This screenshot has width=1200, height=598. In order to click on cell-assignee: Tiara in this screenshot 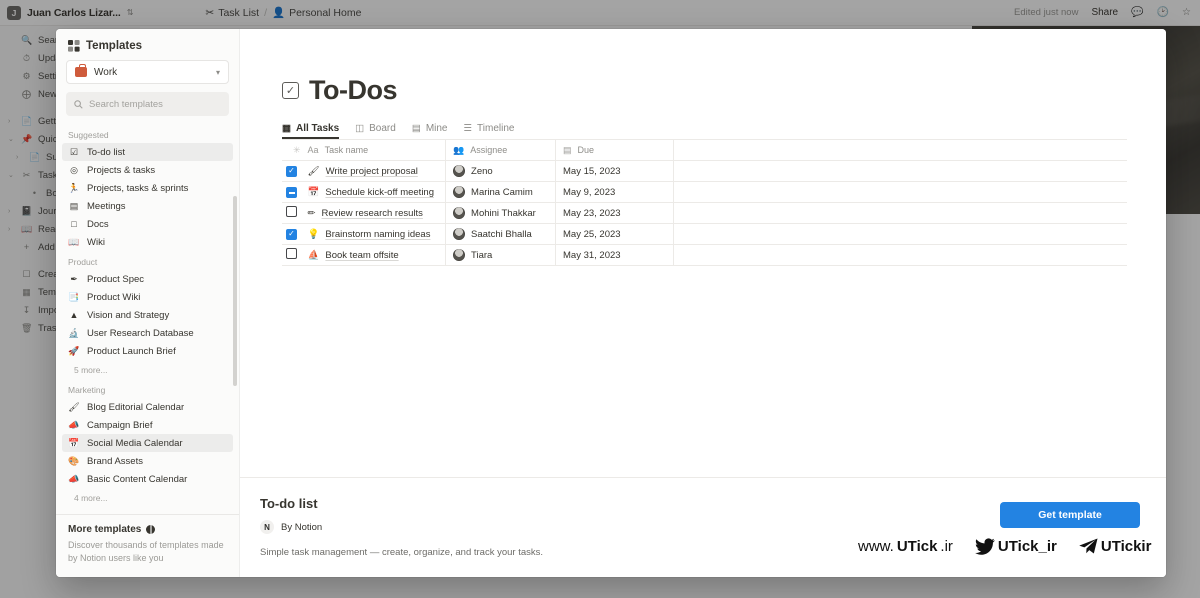, I will do `click(500, 255)`.